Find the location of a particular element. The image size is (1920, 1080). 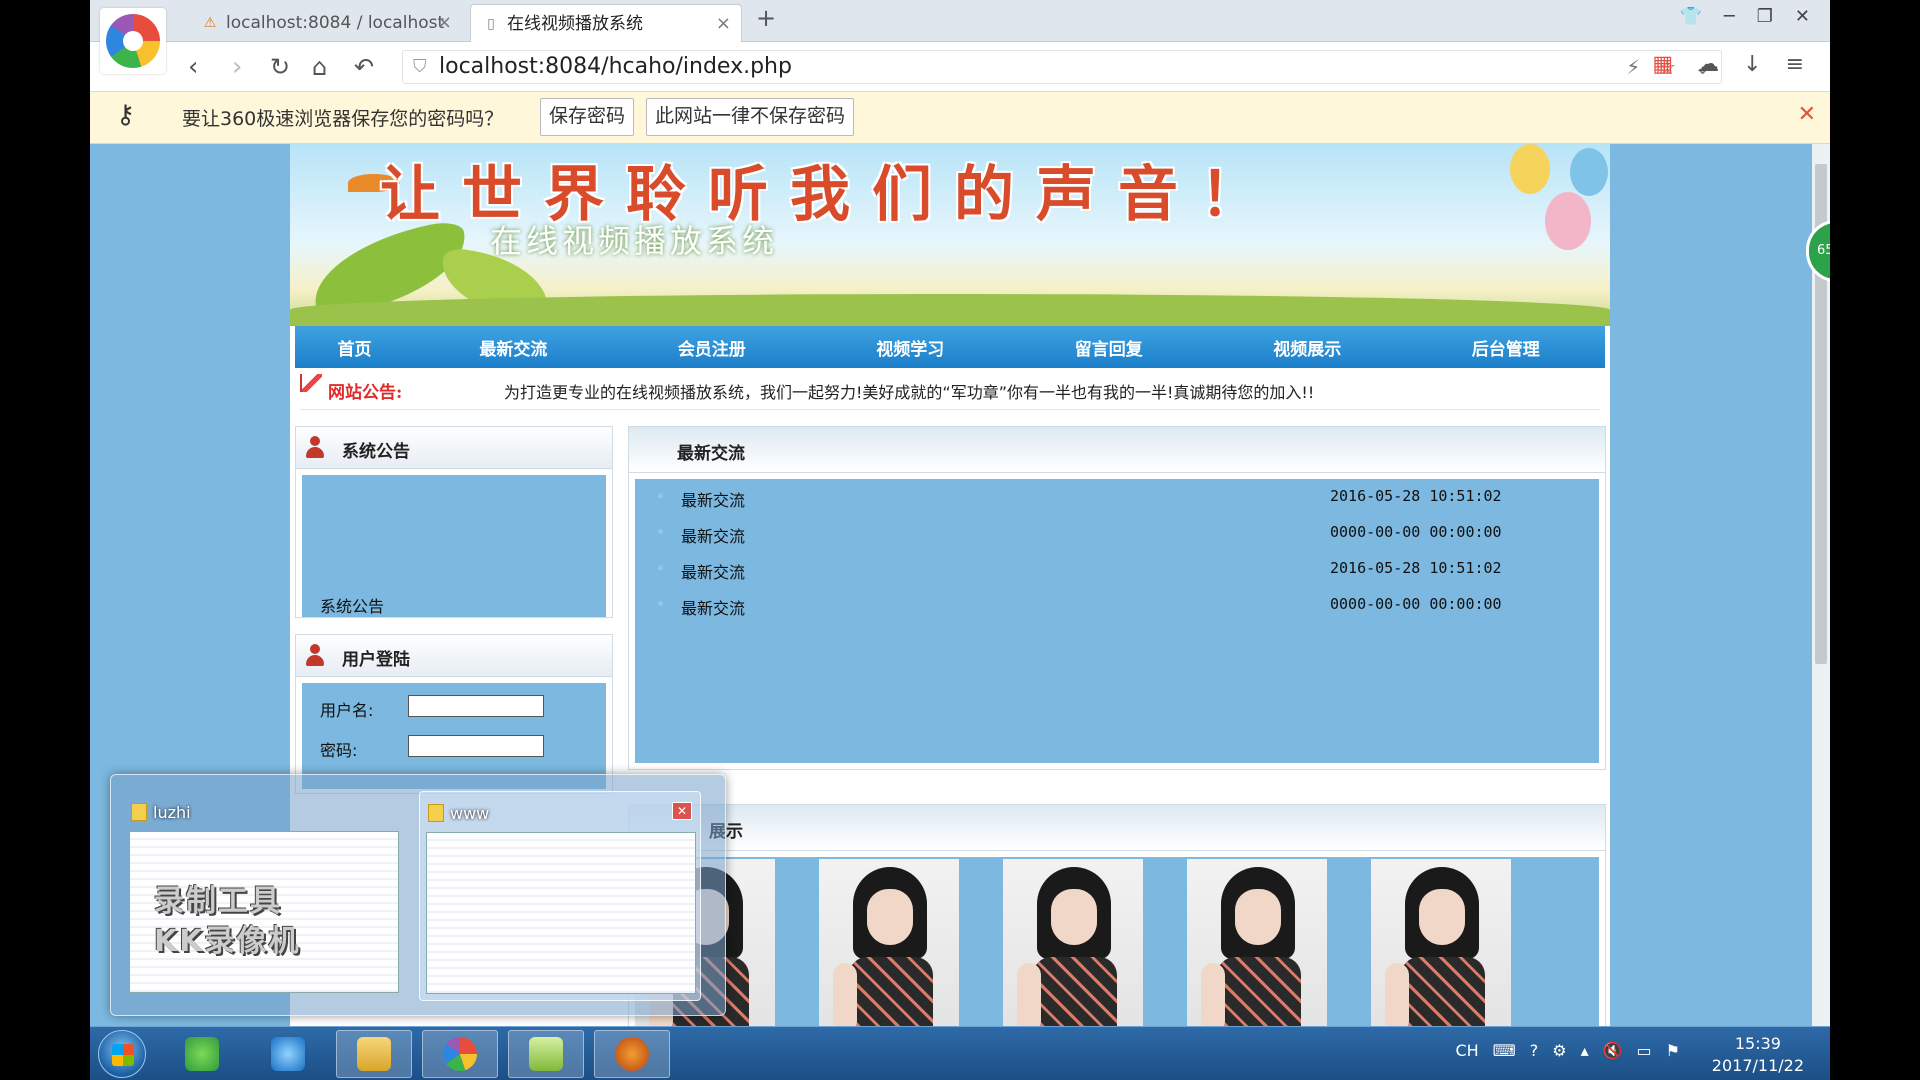

keyboard-icon: ⌨ is located at coordinates (1504, 1050).